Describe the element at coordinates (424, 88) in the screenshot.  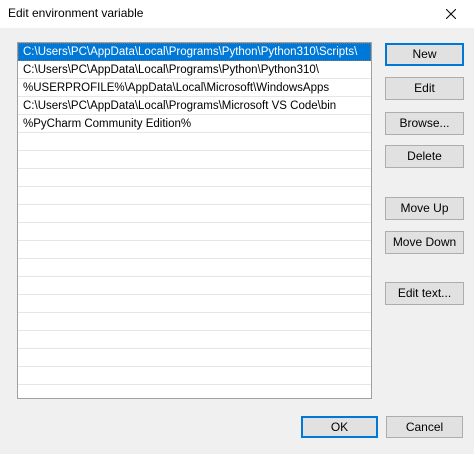
I see `edit-button: Edit` at that location.